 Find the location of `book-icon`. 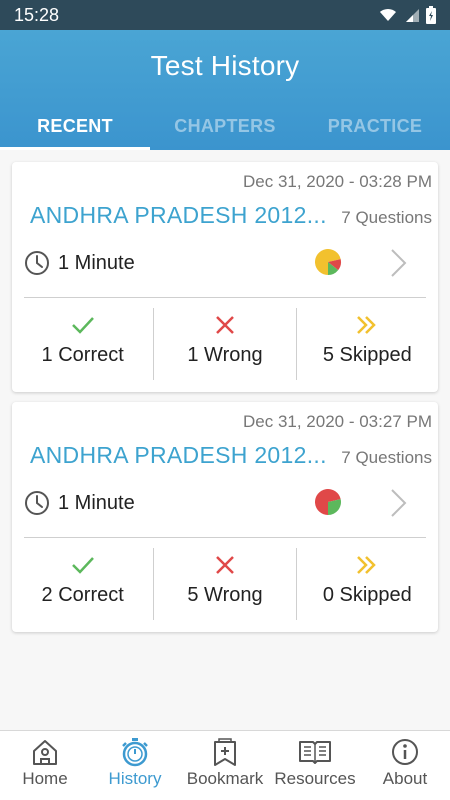

book-icon is located at coordinates (315, 752).